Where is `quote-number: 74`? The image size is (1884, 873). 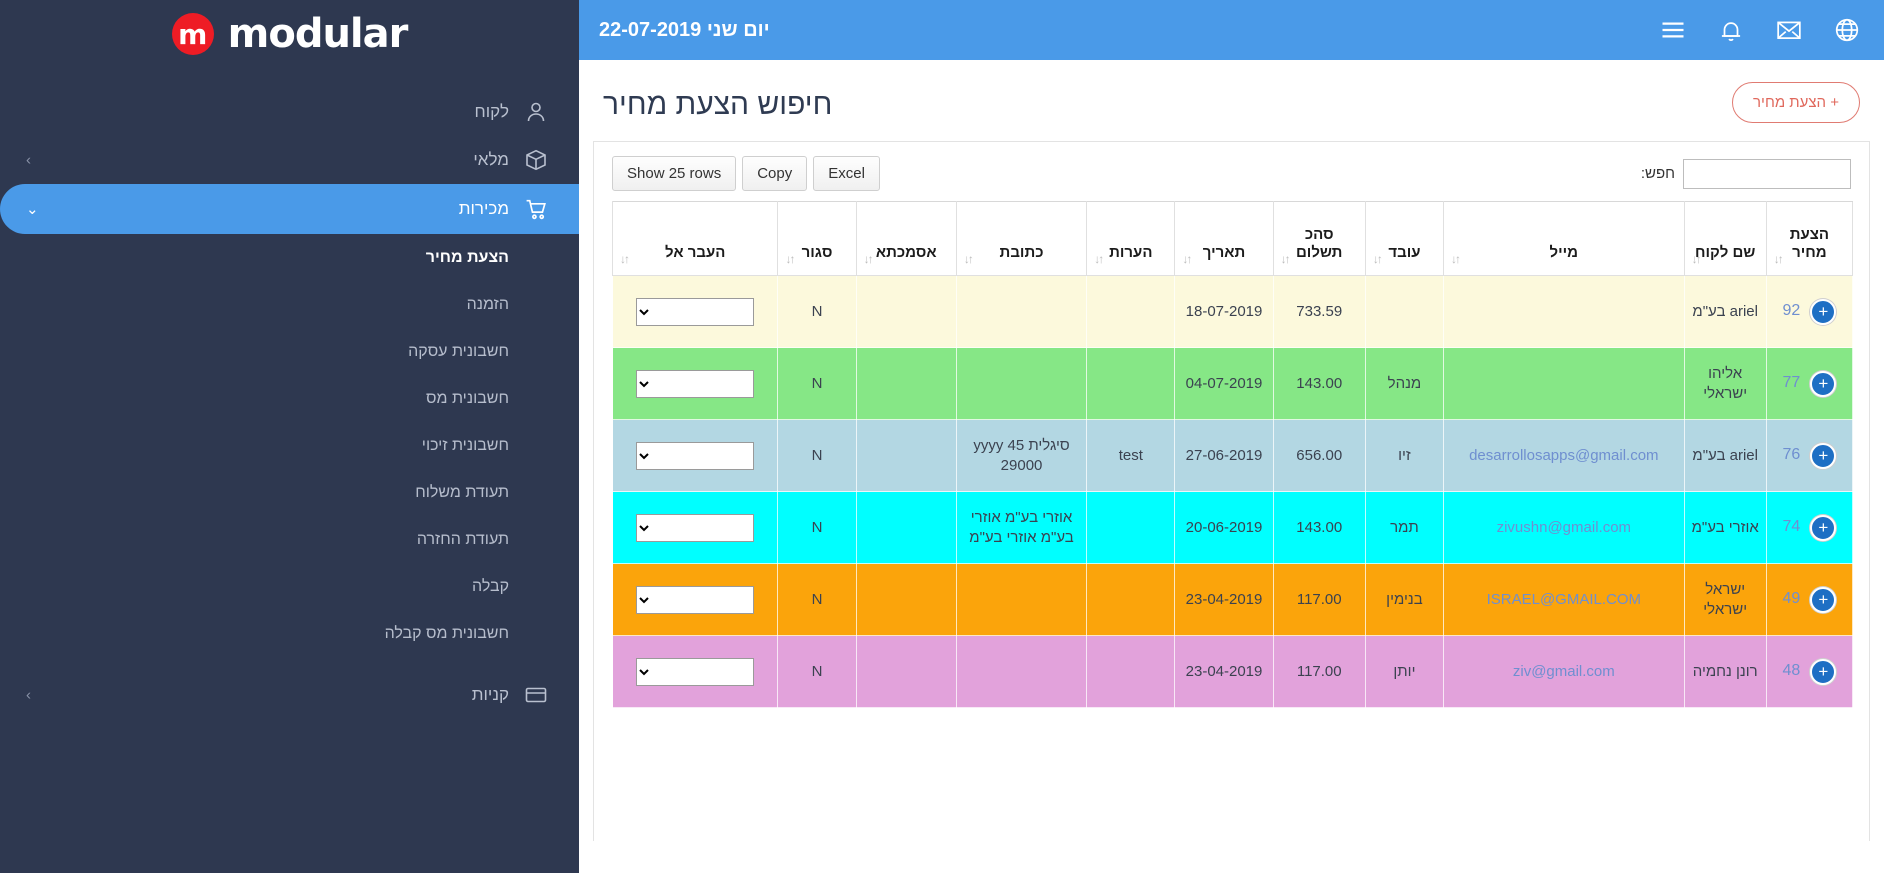
quote-number: 74 is located at coordinates (1792, 527).